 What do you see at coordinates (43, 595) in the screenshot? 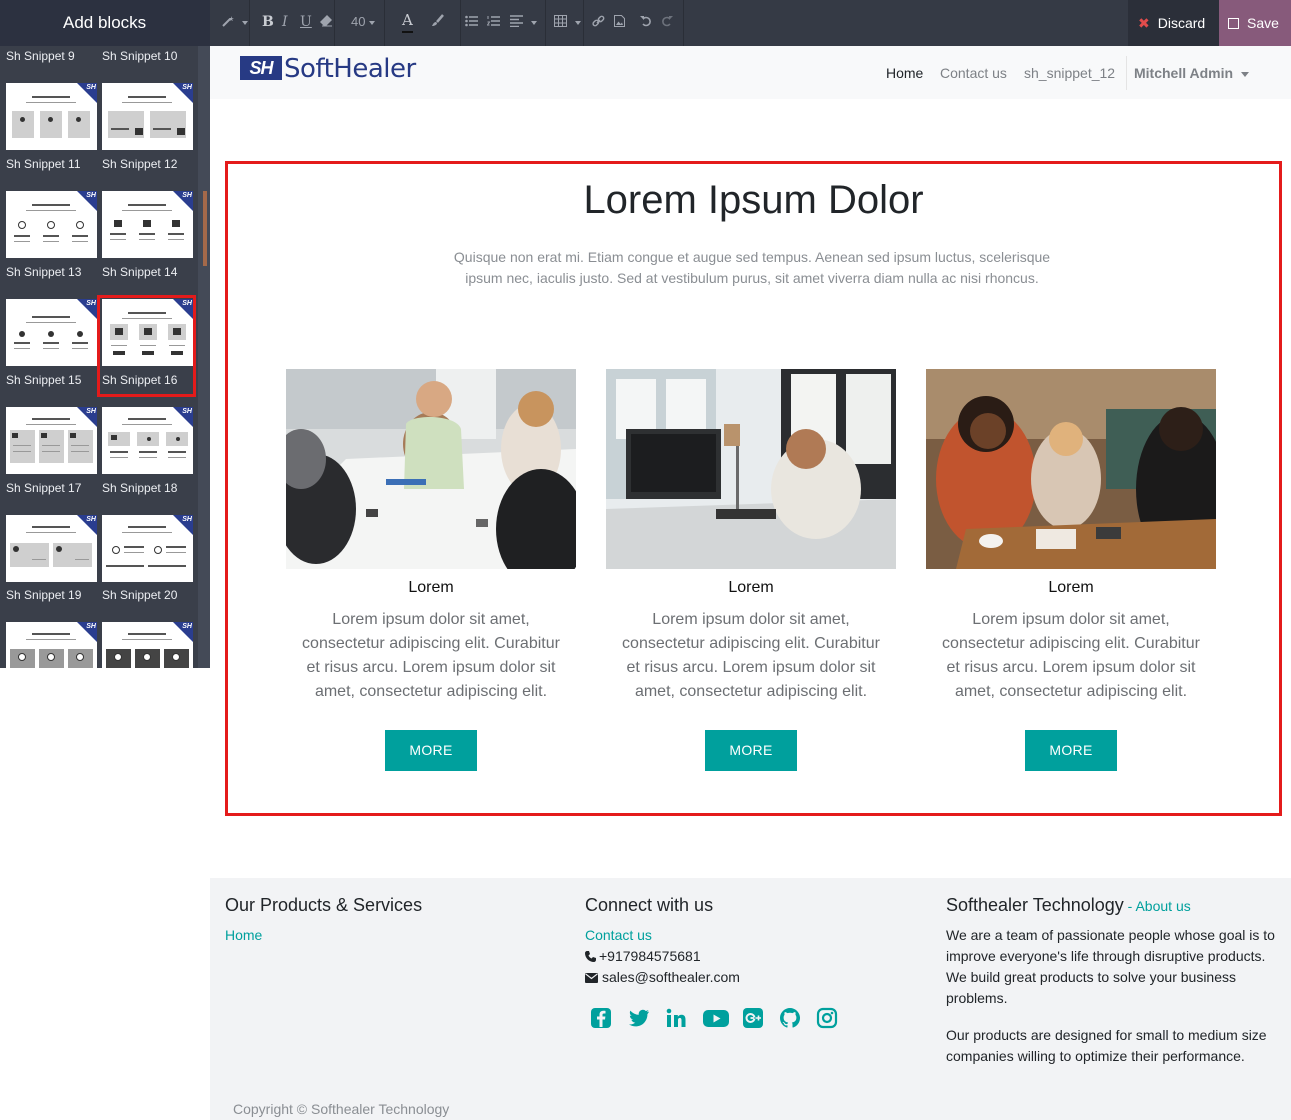
I see `snippet-label: Sh Snippet 19` at bounding box center [43, 595].